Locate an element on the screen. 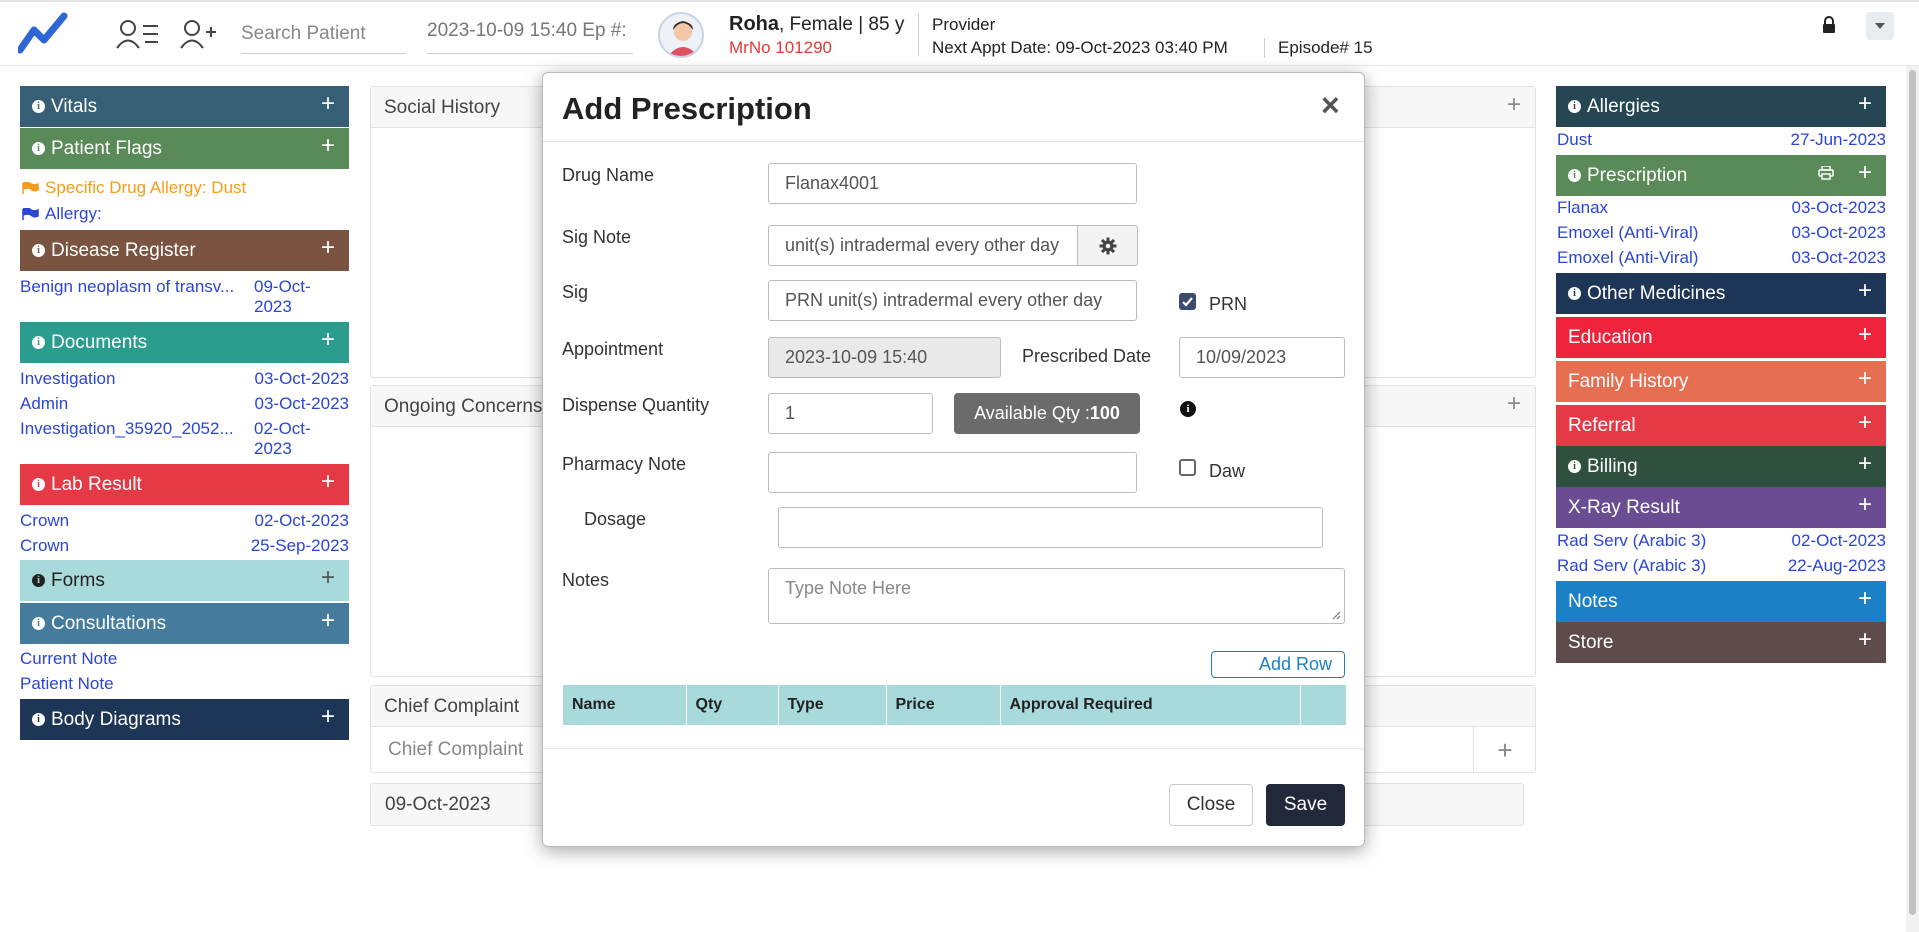 Image resolution: width=1919 pixels, height=932 pixels. provider-label: Provider is located at coordinates (964, 24).